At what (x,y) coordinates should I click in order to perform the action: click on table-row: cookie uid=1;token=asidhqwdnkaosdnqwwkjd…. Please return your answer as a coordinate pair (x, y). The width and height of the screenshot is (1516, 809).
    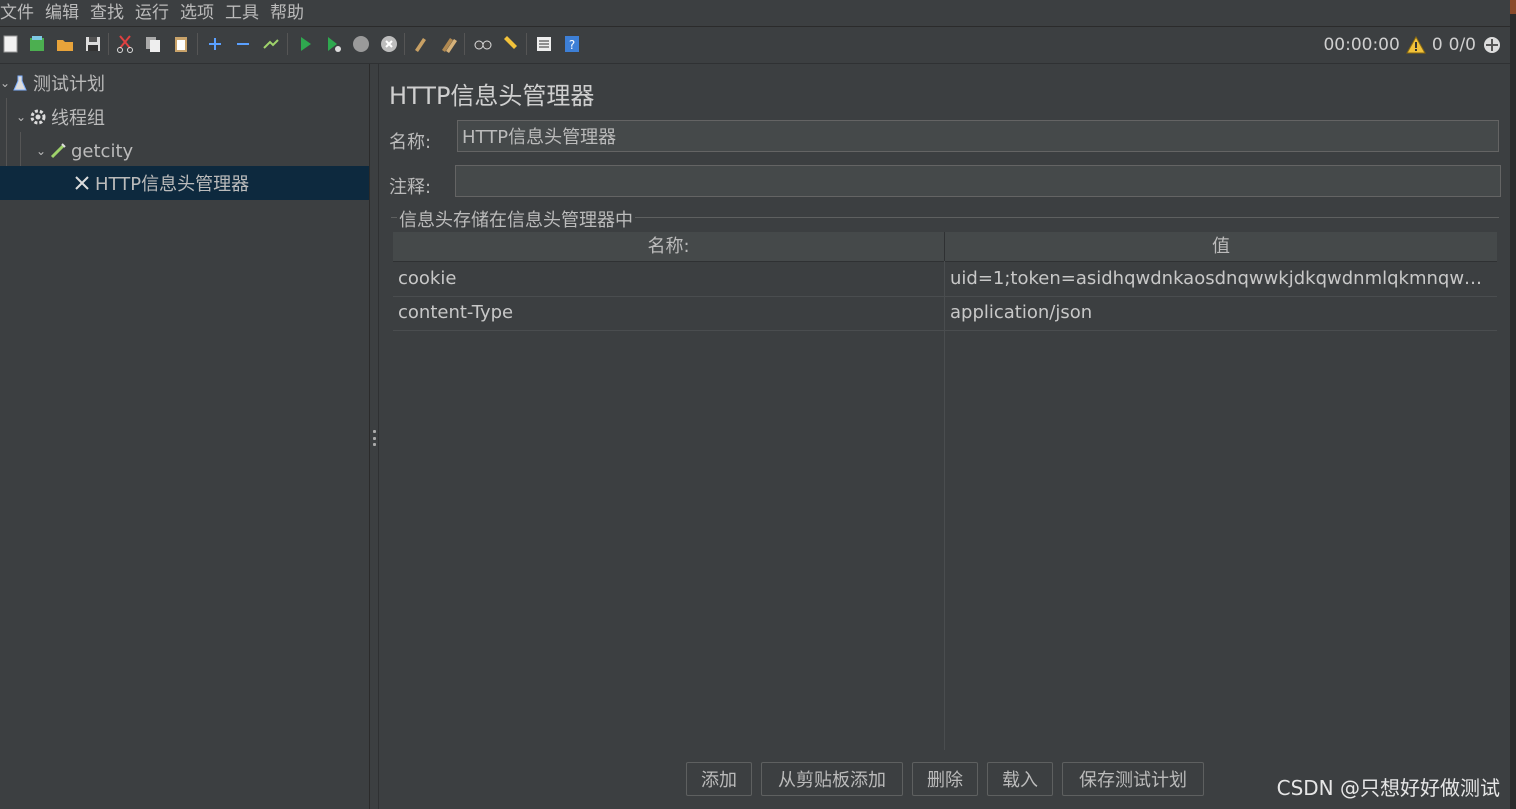
    Looking at the image, I should click on (945, 279).